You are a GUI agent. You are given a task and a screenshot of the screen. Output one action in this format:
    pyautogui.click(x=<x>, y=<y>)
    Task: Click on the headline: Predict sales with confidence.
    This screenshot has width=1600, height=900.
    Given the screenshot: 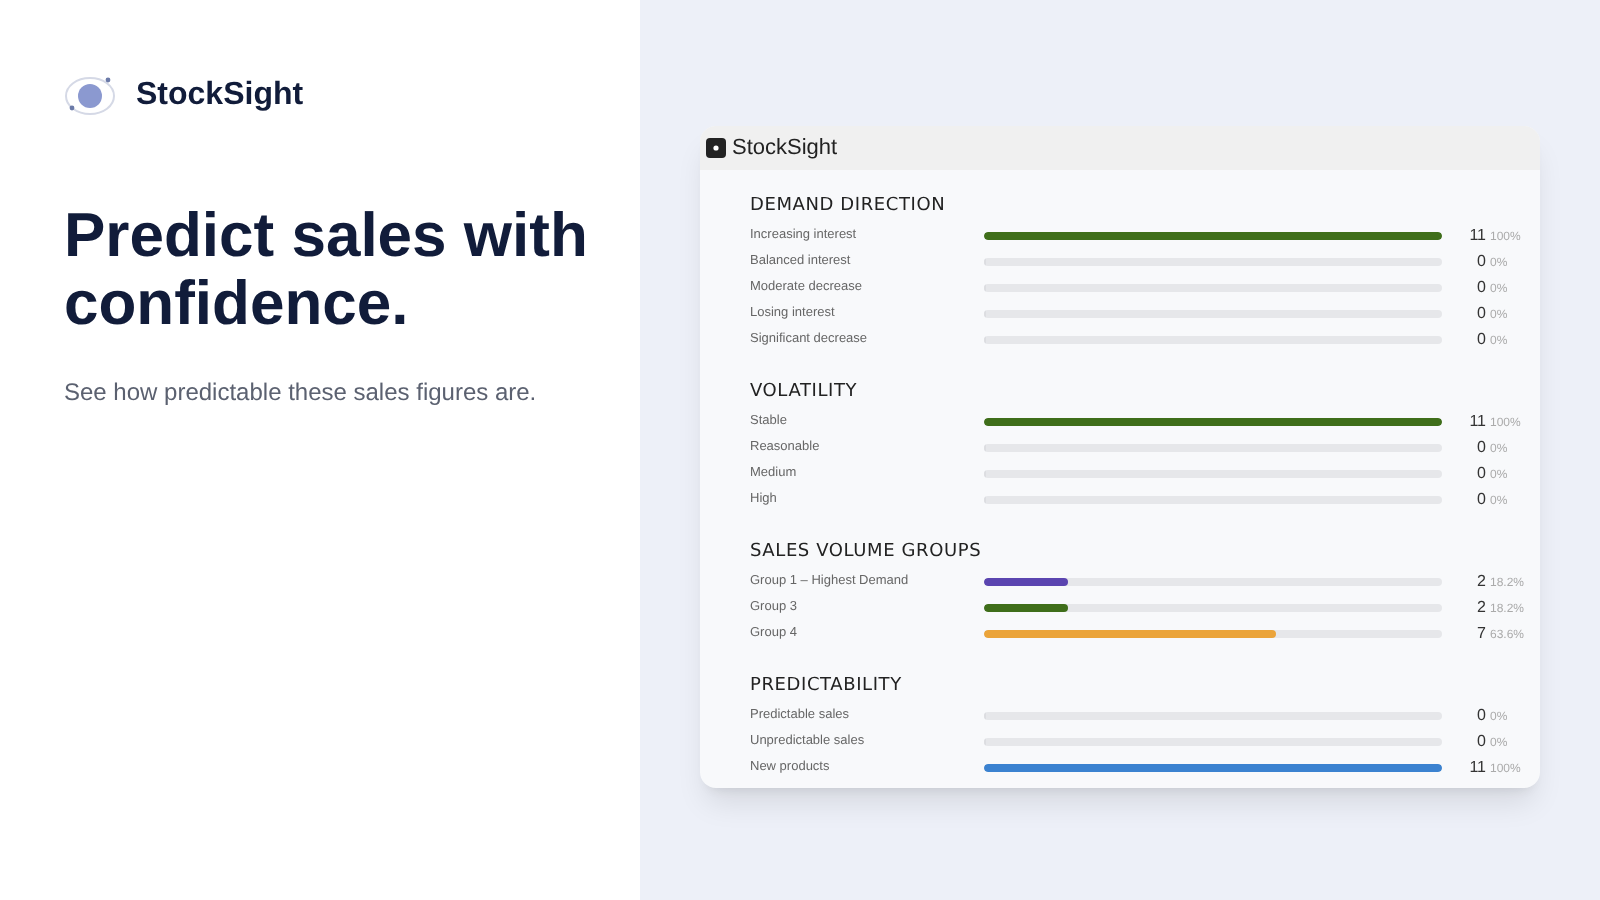 What is the action you would take?
    pyautogui.click(x=327, y=270)
    